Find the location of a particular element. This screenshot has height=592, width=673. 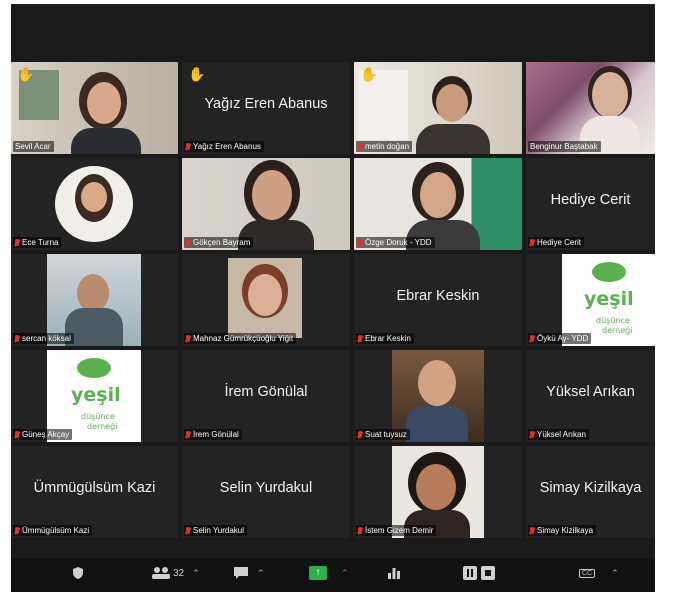

name-label: Ebrar Keskin is located at coordinates (385, 338).